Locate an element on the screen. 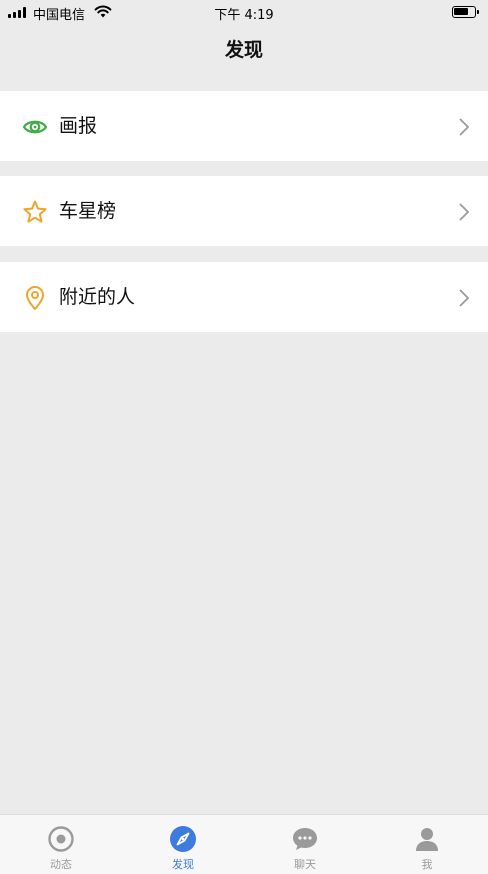  status-bar: 中国电信 下午 4:19 is located at coordinates (244, 12).